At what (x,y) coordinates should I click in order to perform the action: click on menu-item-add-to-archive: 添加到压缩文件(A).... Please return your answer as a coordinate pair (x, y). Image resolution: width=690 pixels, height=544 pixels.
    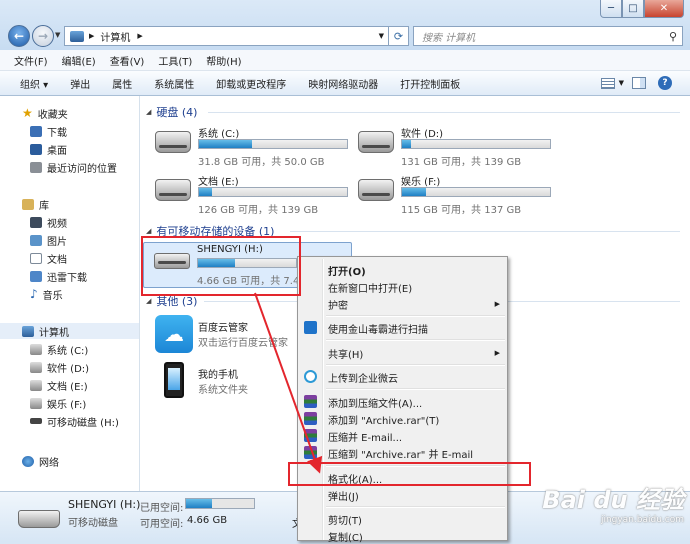
    Looking at the image, I should click on (375, 402).